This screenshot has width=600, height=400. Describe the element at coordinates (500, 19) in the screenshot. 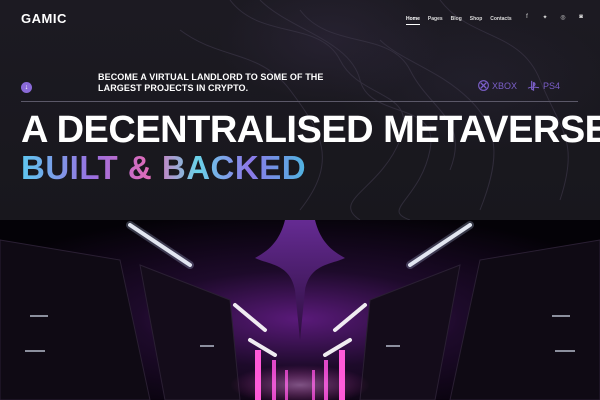

I see `nav-contacts: Contacts` at that location.